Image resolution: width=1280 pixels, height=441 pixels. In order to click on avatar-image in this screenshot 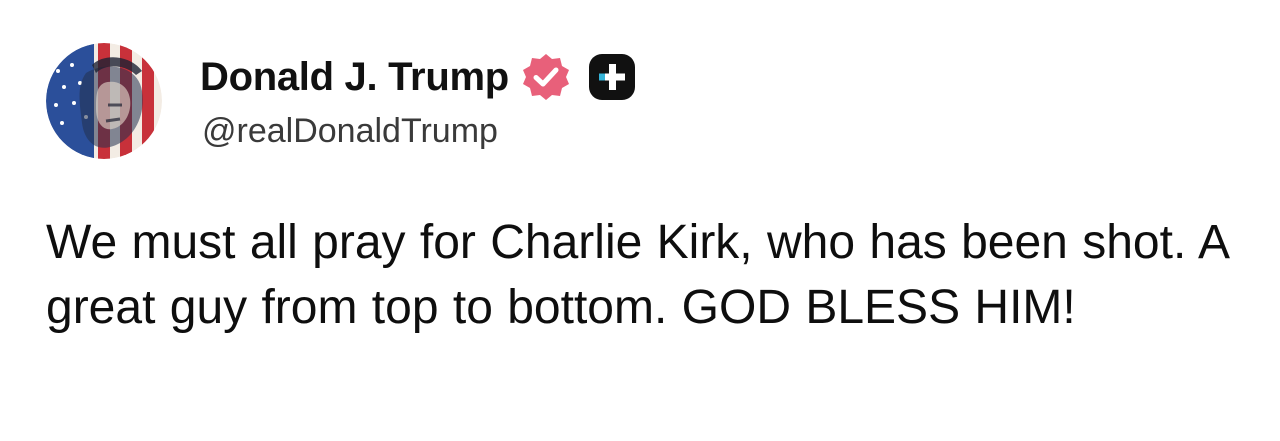, I will do `click(104, 101)`.